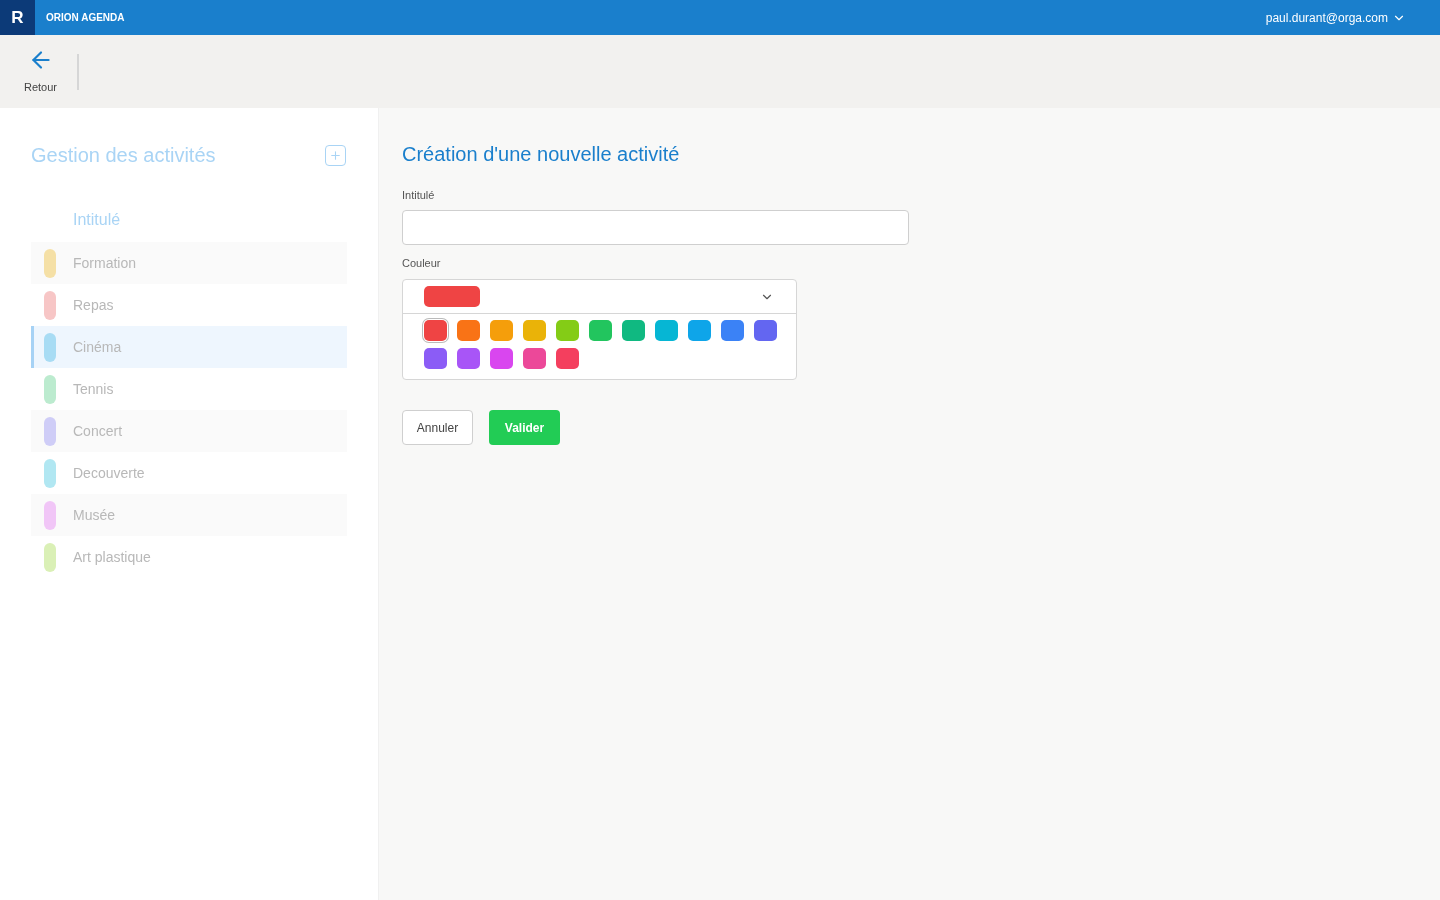 This screenshot has height=900, width=1440. I want to click on form-title: Création d'une nouvelle activité, so click(541, 154).